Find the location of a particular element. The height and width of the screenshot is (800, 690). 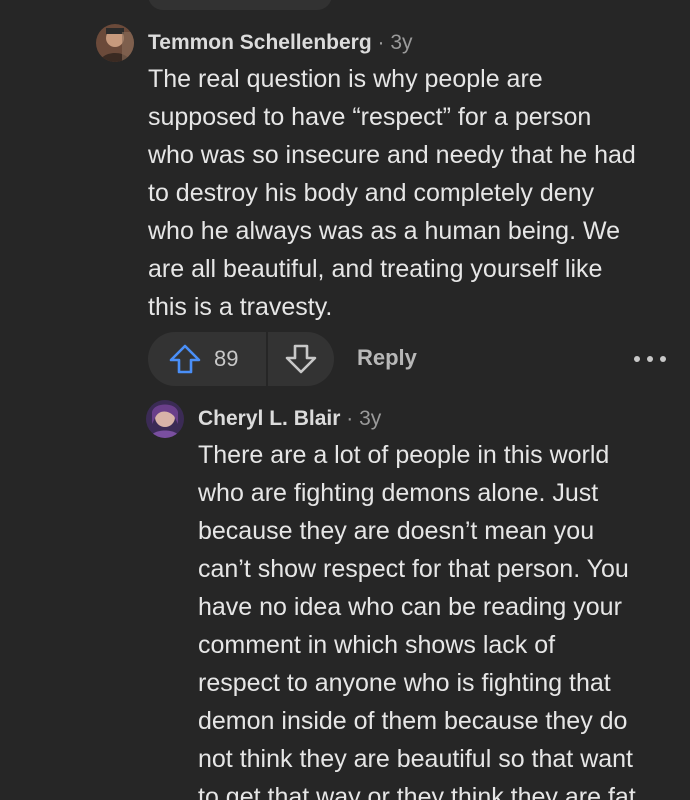

comment-line: The real question is why people are is located at coordinates (345, 79).